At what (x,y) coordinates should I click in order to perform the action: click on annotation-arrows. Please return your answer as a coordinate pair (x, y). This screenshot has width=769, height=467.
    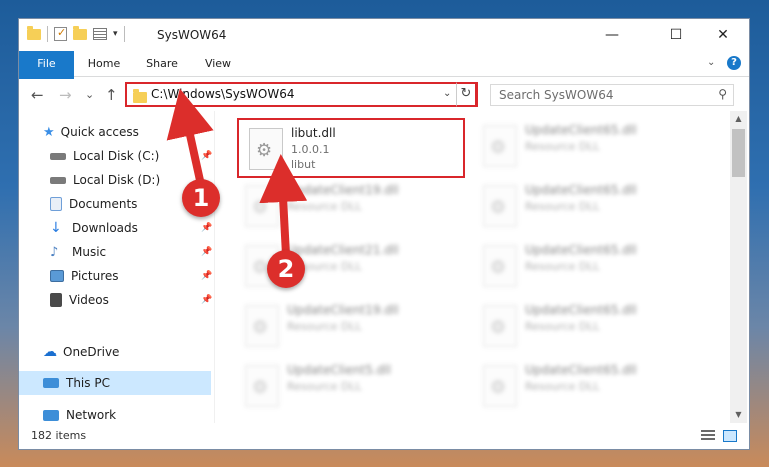
    Looking at the image, I should click on (237, 172).